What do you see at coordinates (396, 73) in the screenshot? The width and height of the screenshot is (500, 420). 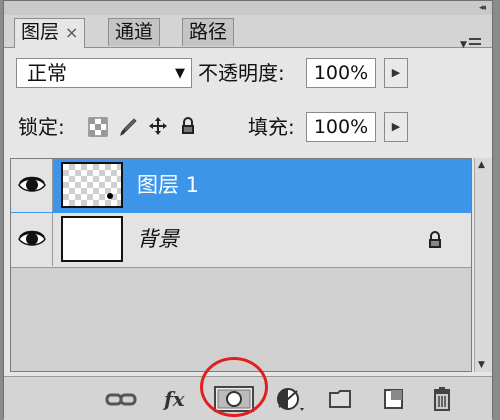 I see `opacity-slider-button: ▶` at bounding box center [396, 73].